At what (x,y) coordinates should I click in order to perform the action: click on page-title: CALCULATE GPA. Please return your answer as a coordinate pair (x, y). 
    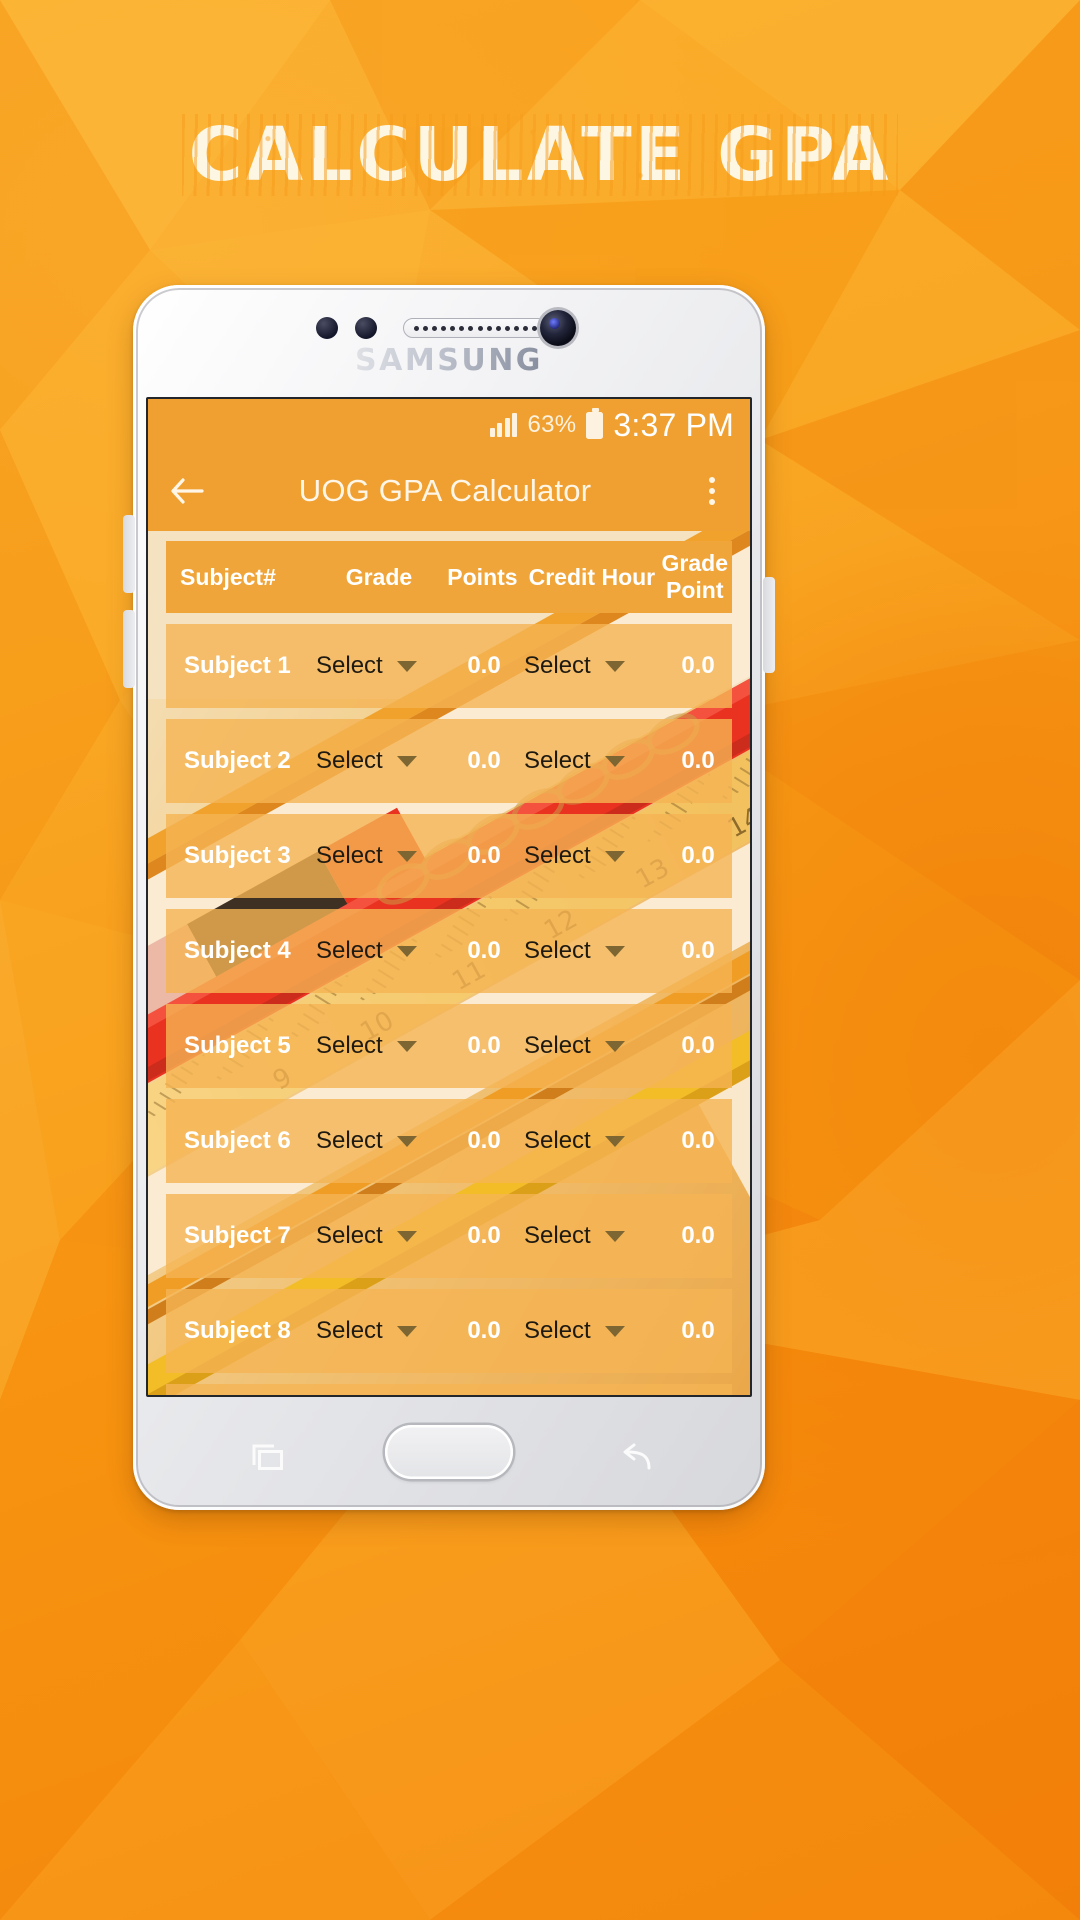
    Looking at the image, I should click on (540, 155).